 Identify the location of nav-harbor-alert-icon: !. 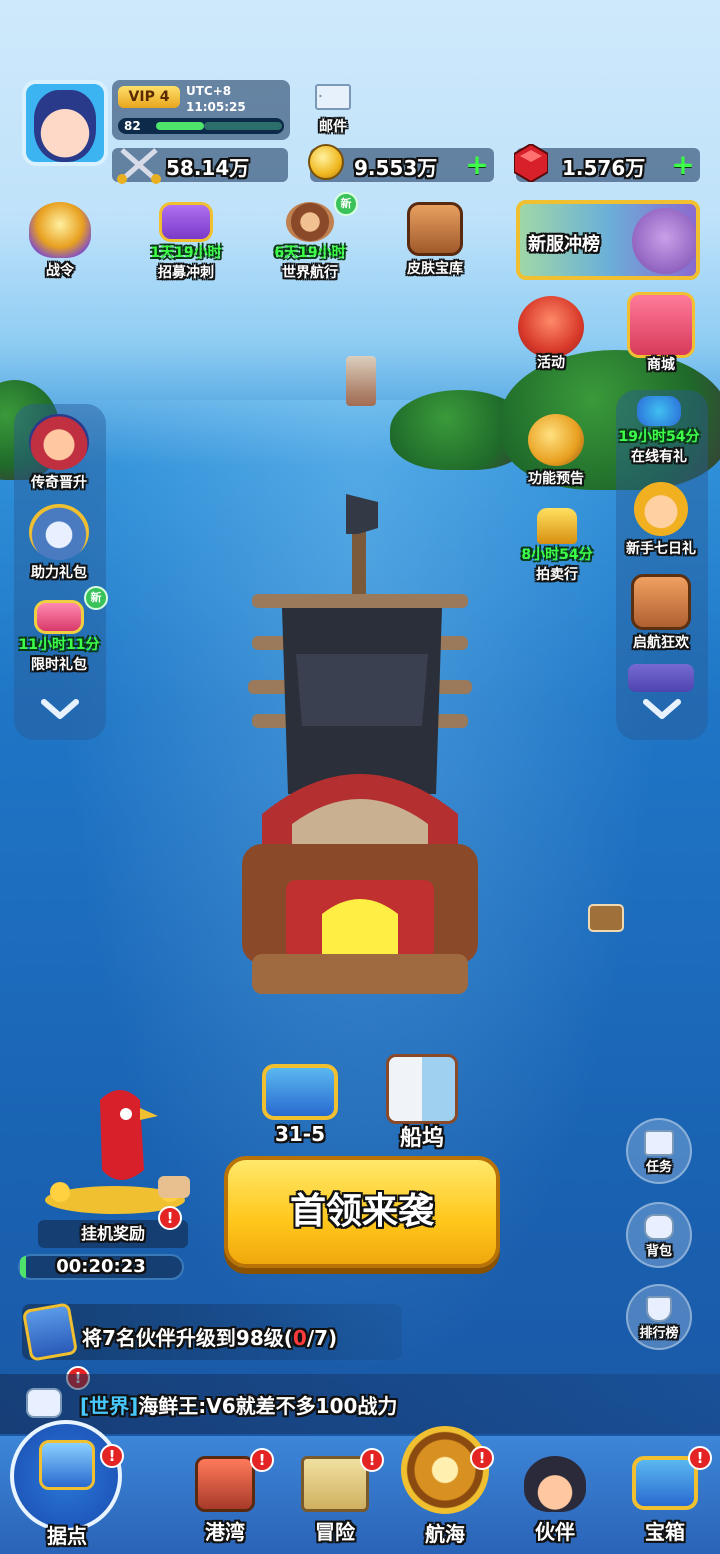
(262, 1460).